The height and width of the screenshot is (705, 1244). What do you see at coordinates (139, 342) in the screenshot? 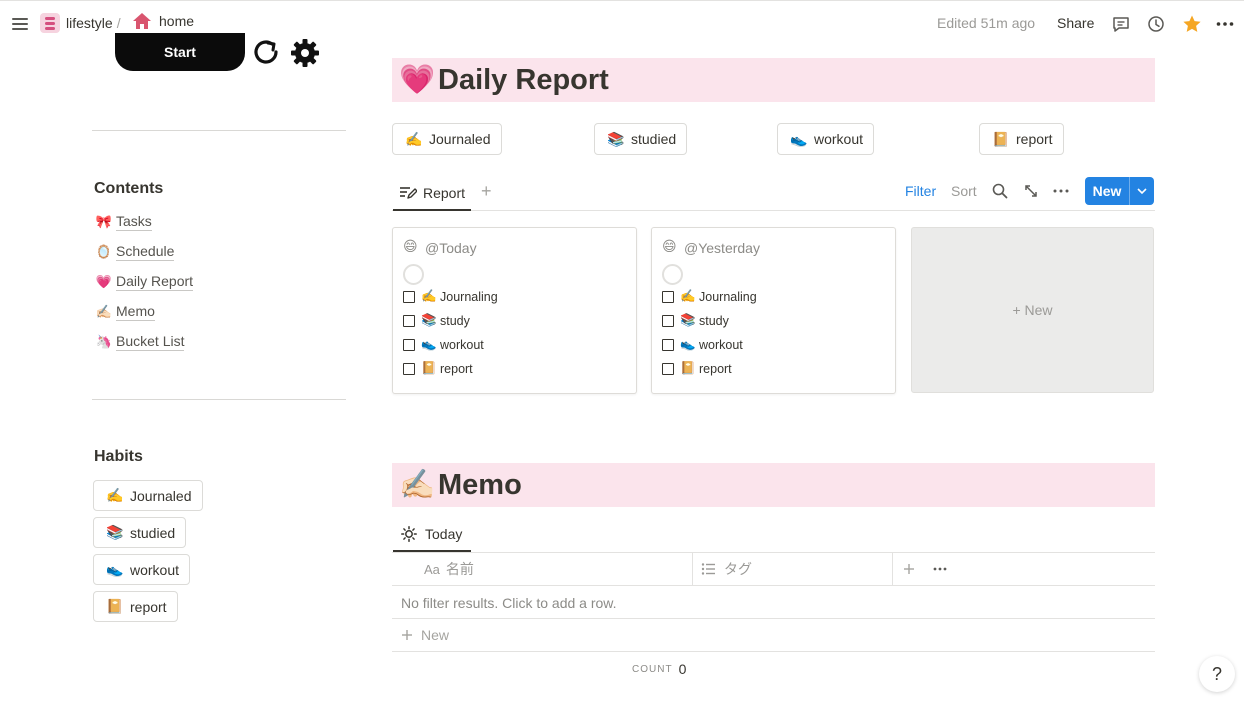
I see `contents-link-bucket-list: 🦄 Bucket List` at bounding box center [139, 342].